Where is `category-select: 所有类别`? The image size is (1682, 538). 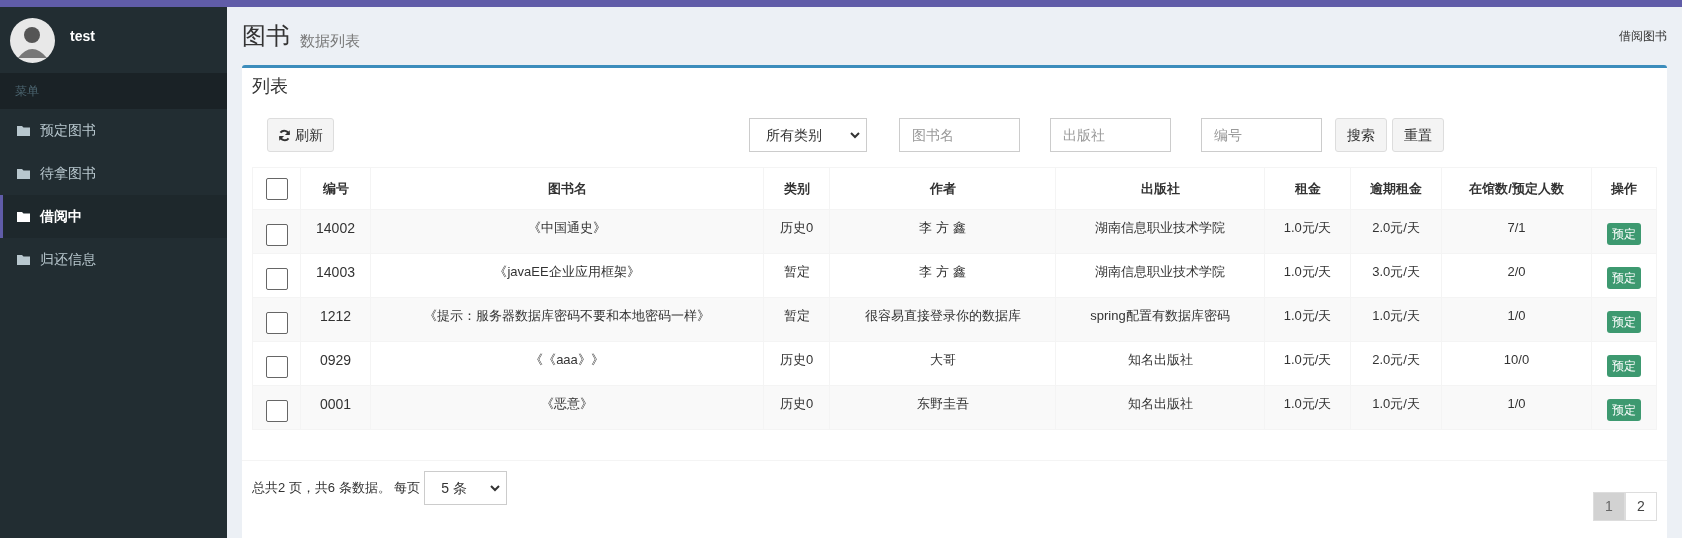
category-select: 所有类别 is located at coordinates (808, 135).